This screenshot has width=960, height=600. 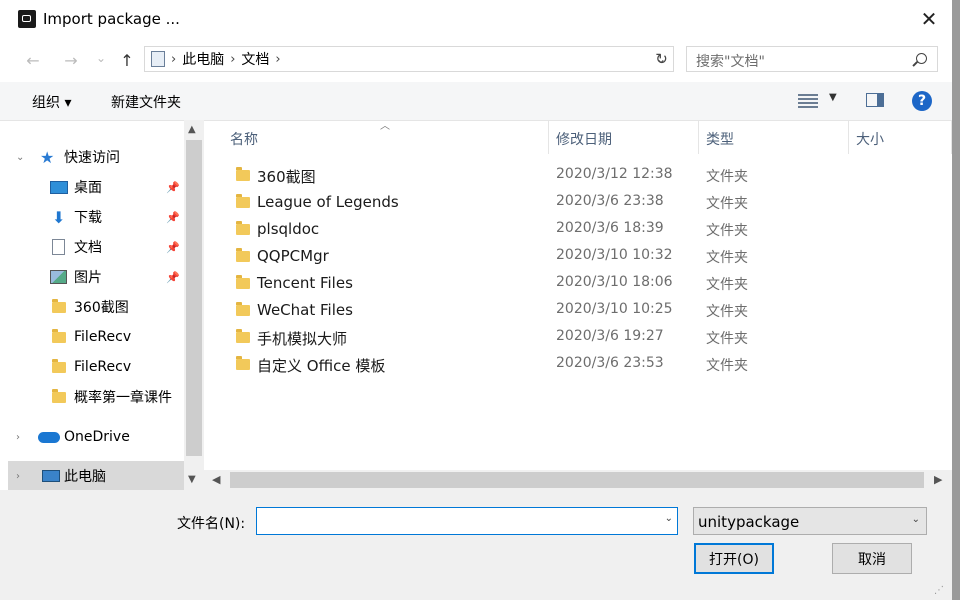 What do you see at coordinates (47, 157) in the screenshot?
I see `star-icon: ★` at bounding box center [47, 157].